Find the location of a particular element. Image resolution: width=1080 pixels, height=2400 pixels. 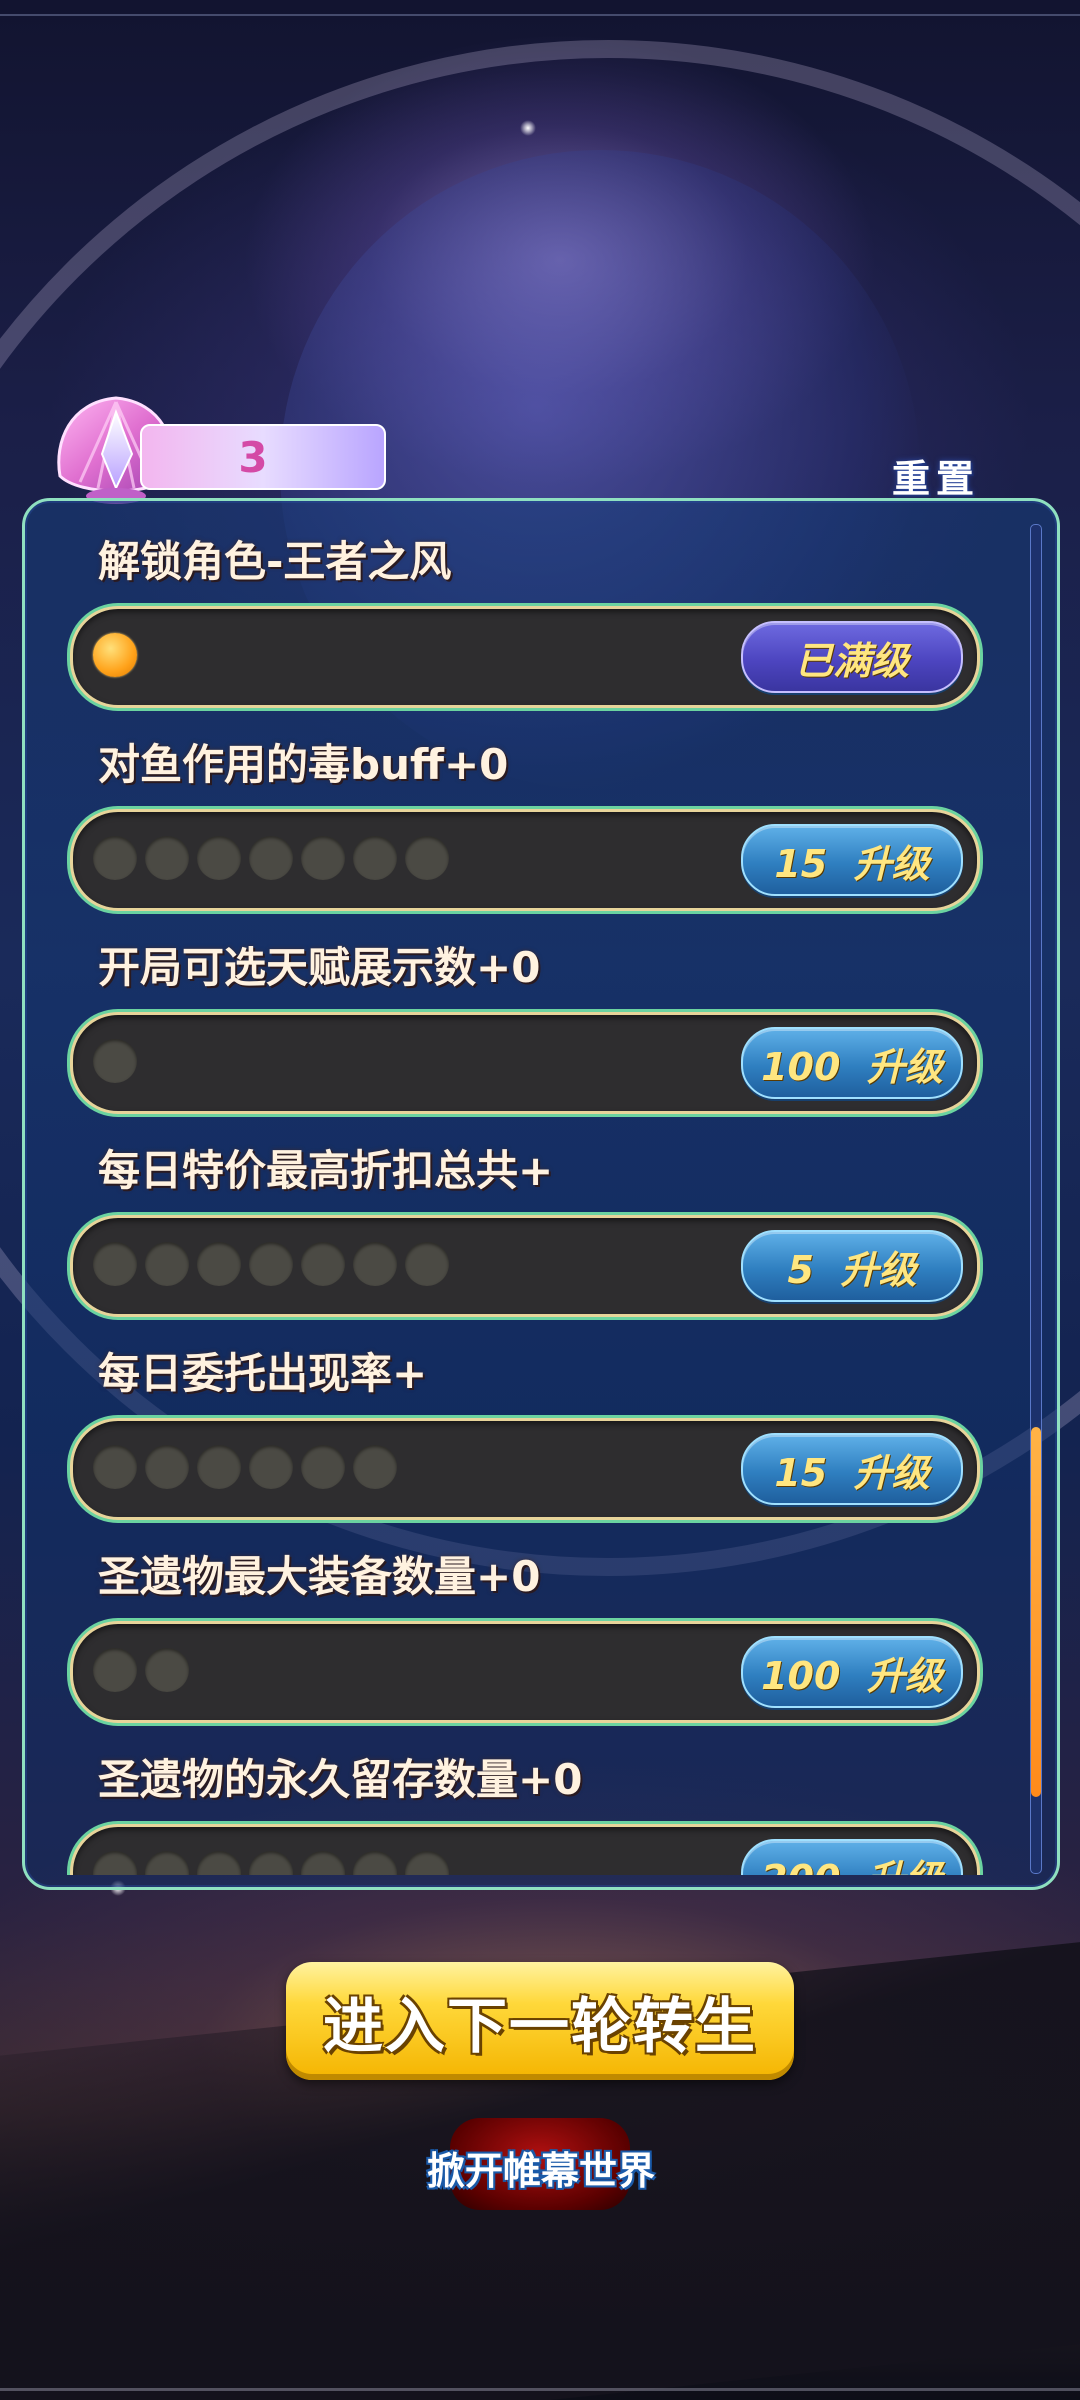

upgrade-row: 开局可选天赋展示数+0 100 升级 is located at coordinates (532, 1018).